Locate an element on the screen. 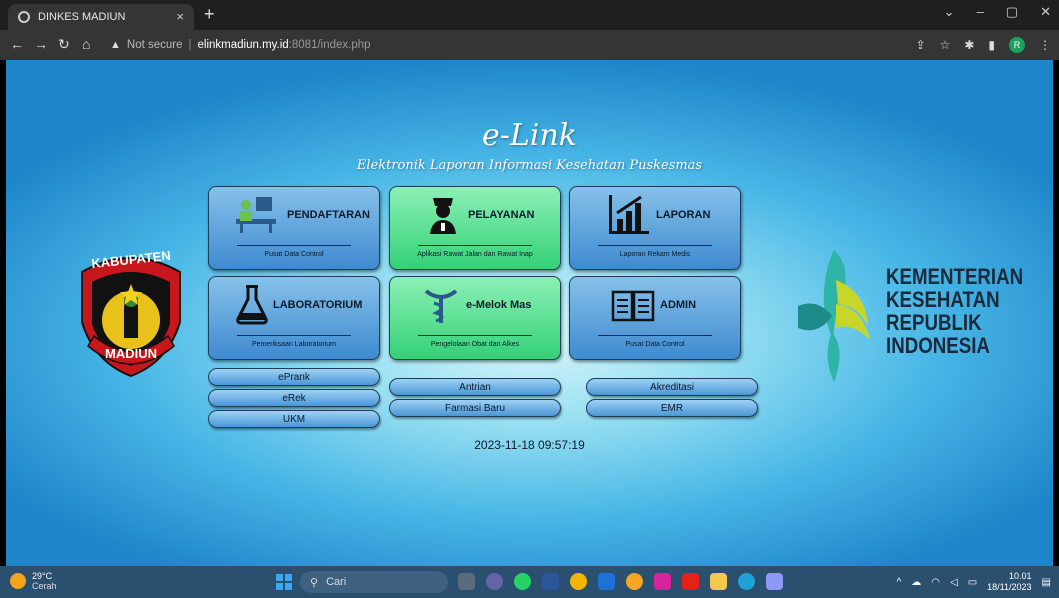  back-button: ← is located at coordinates (17, 44).